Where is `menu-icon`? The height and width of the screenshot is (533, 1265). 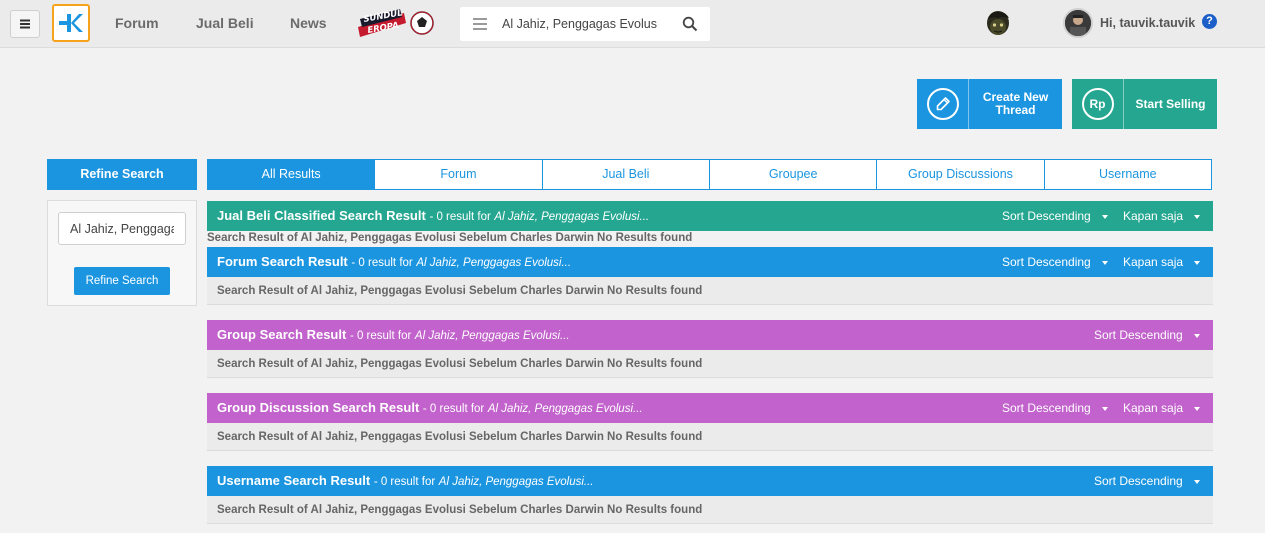
menu-icon is located at coordinates (25, 24).